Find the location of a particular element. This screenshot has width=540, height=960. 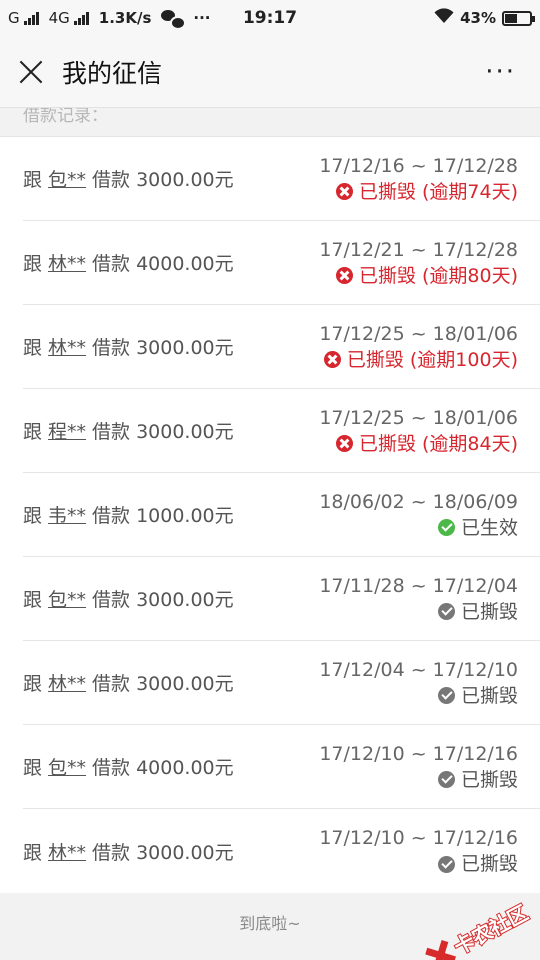

record-borrower: 跟韦** 借款 1000.00元 is located at coordinates (128, 514).